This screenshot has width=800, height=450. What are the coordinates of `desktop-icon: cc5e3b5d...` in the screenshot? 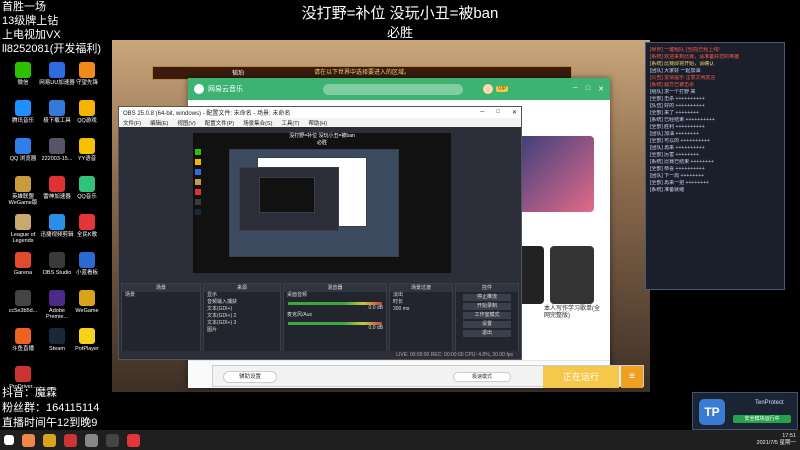 It's located at (23, 302).